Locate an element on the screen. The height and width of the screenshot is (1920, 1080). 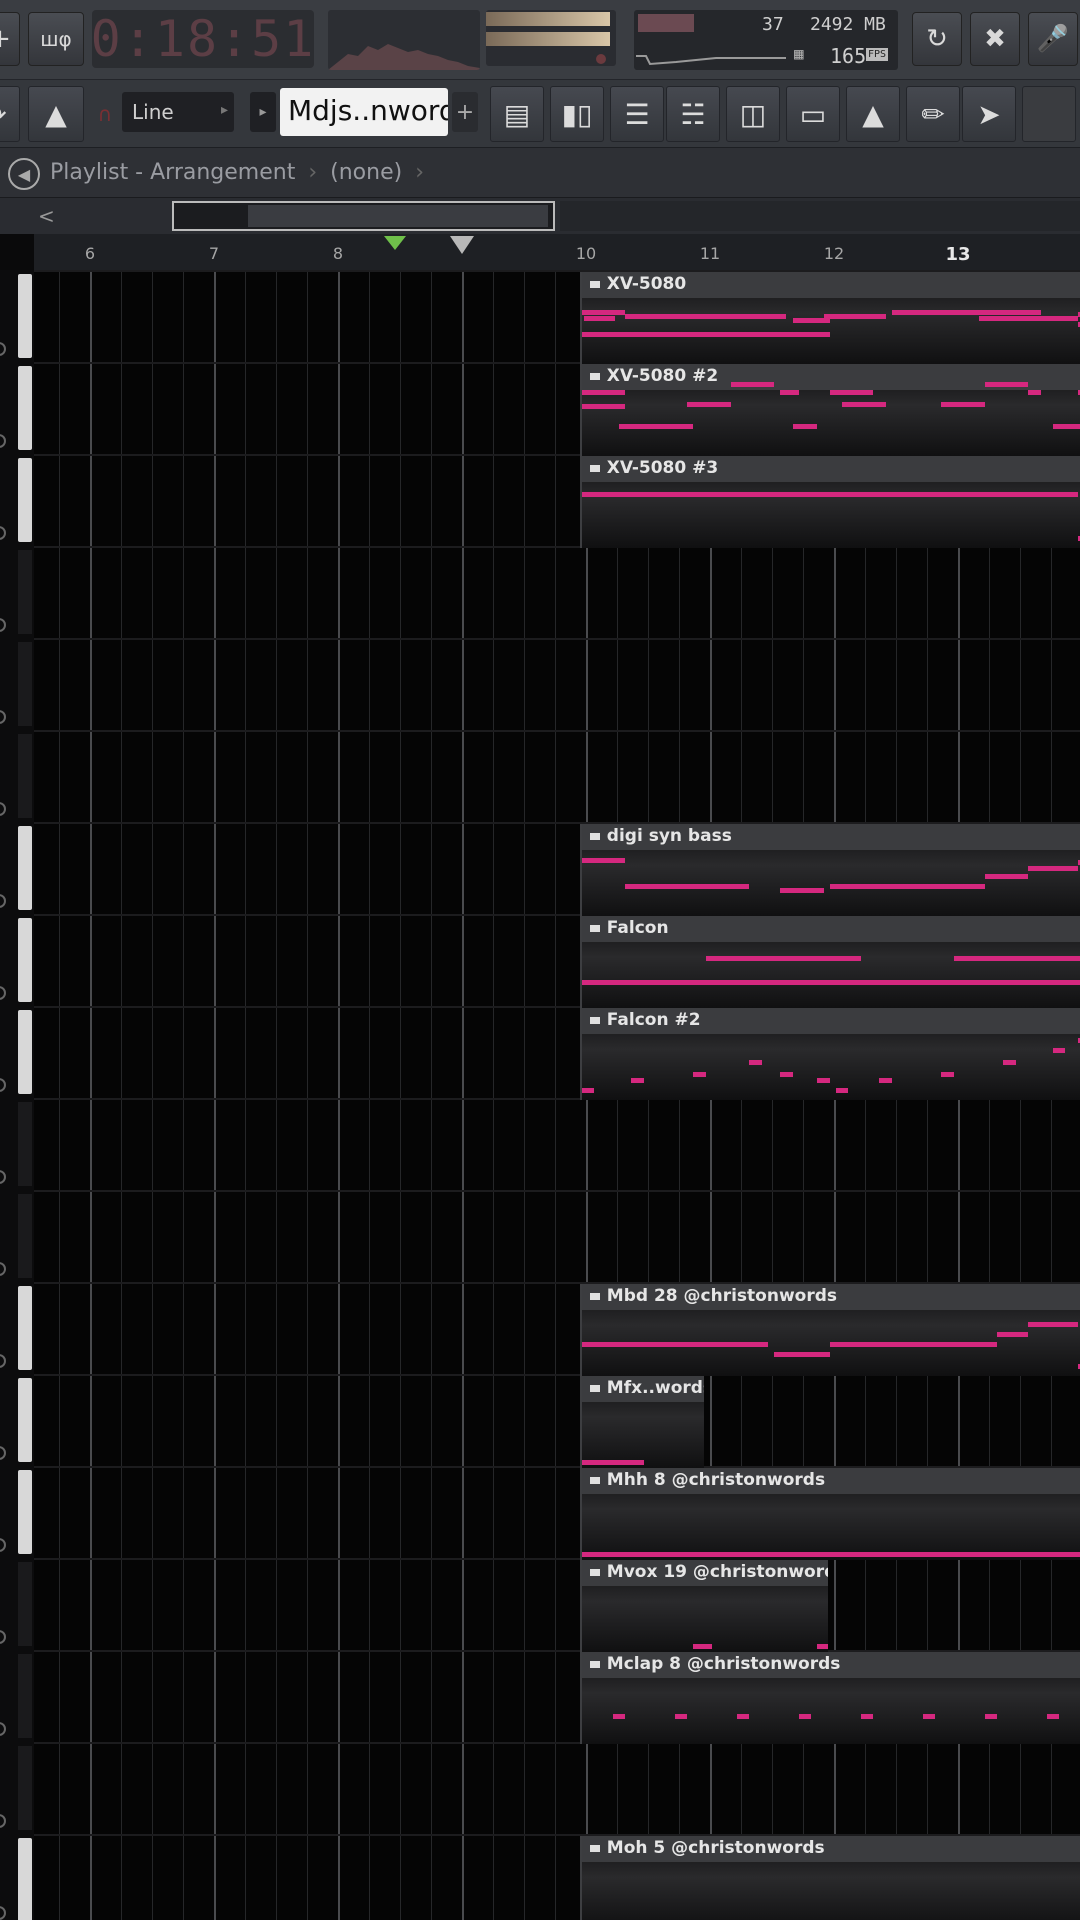
pattern-clip: Falcon #2 is located at coordinates (829, 1054).